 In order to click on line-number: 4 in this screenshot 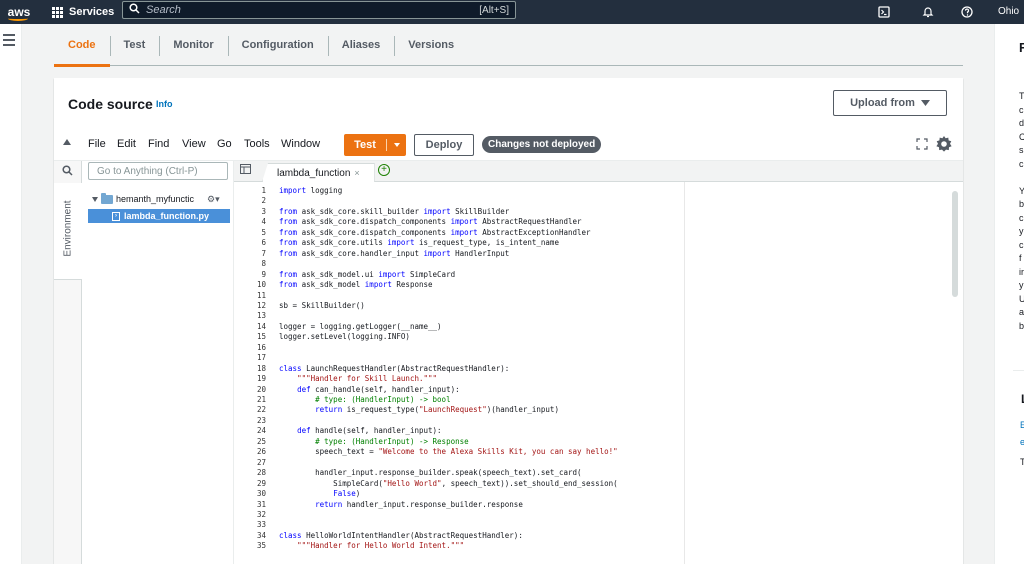, I will do `click(263, 222)`.